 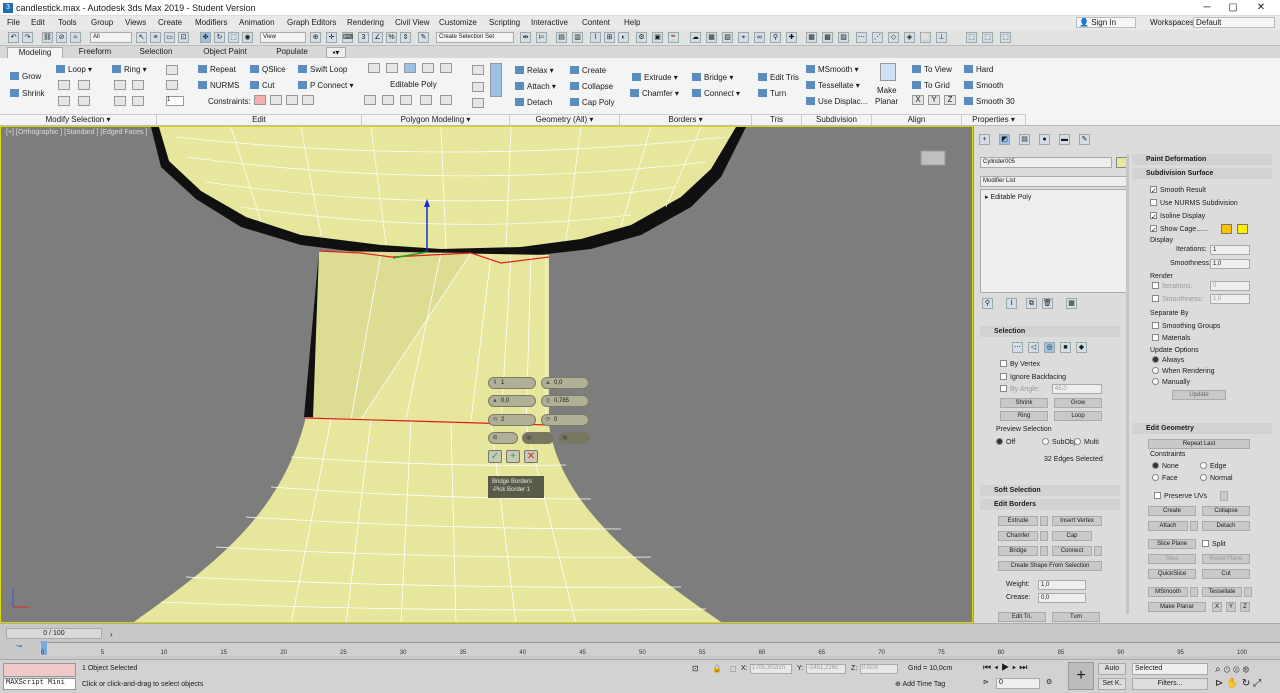 I want to click on select-mode-icon, so click(x=172, y=70).